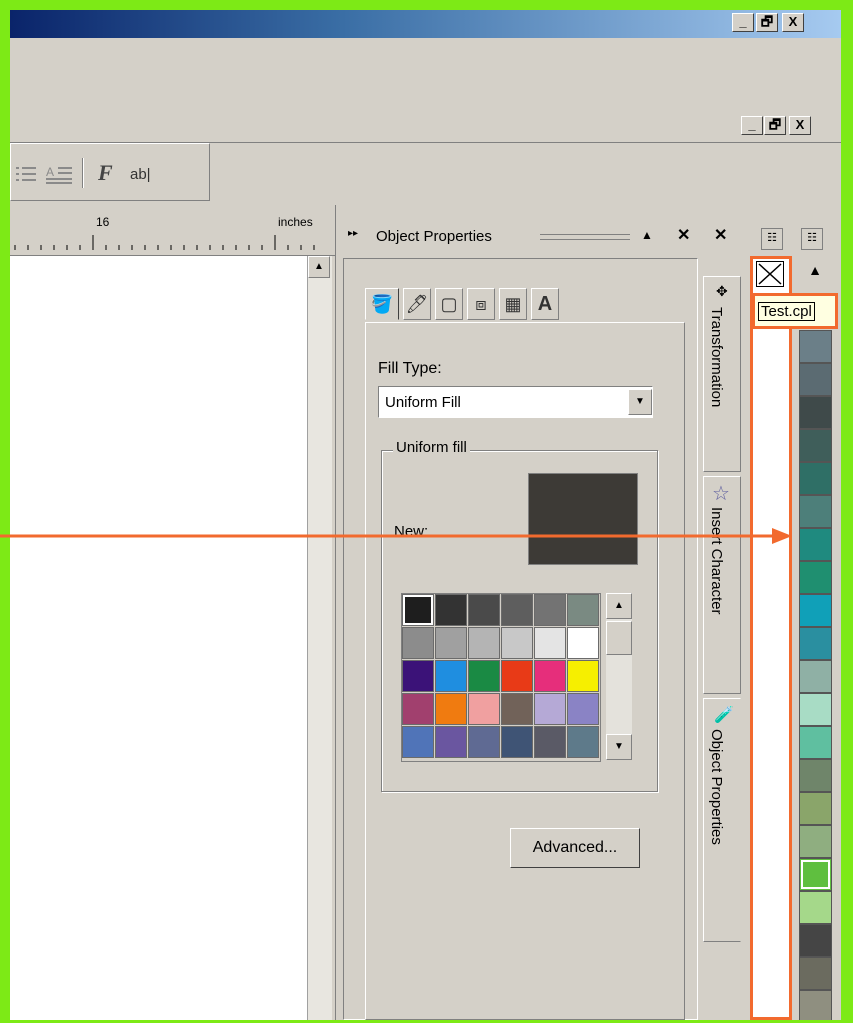 Image resolution: width=853 pixels, height=1023 pixels. Describe the element at coordinates (396, 536) in the screenshot. I see `annotation-arrow` at that location.